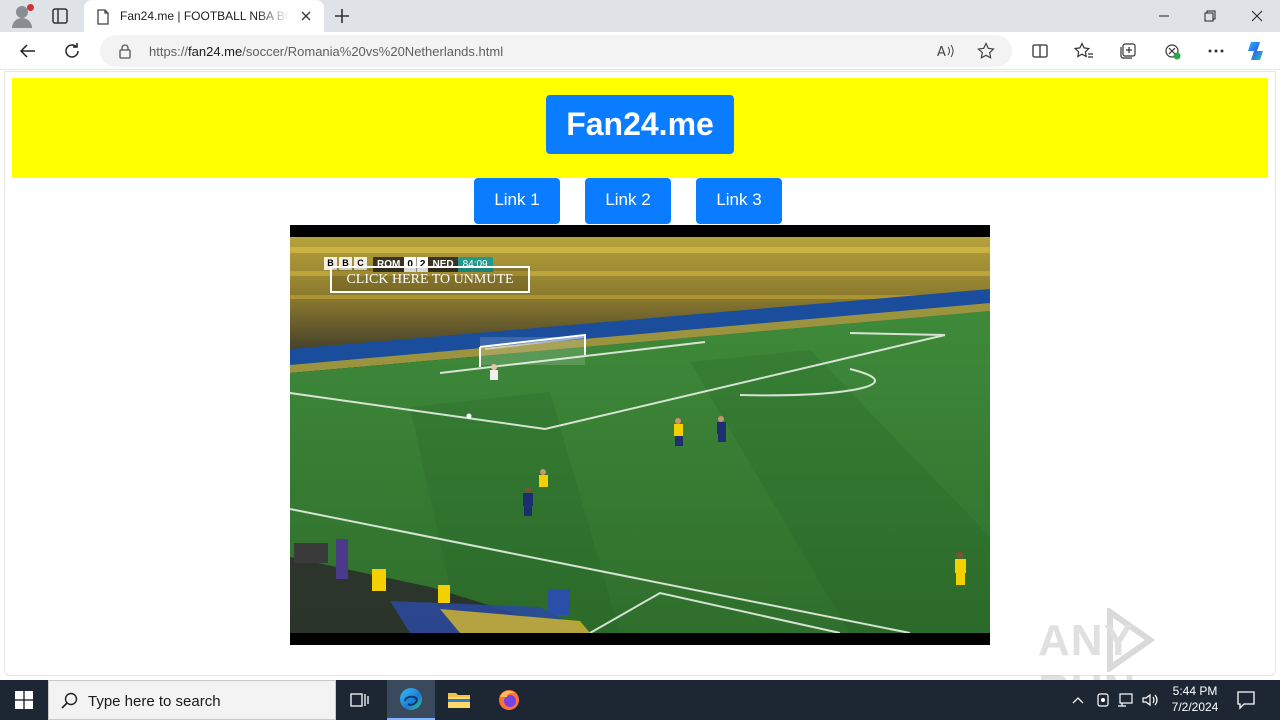  What do you see at coordinates (72, 51) in the screenshot?
I see `refresh-icon` at bounding box center [72, 51].